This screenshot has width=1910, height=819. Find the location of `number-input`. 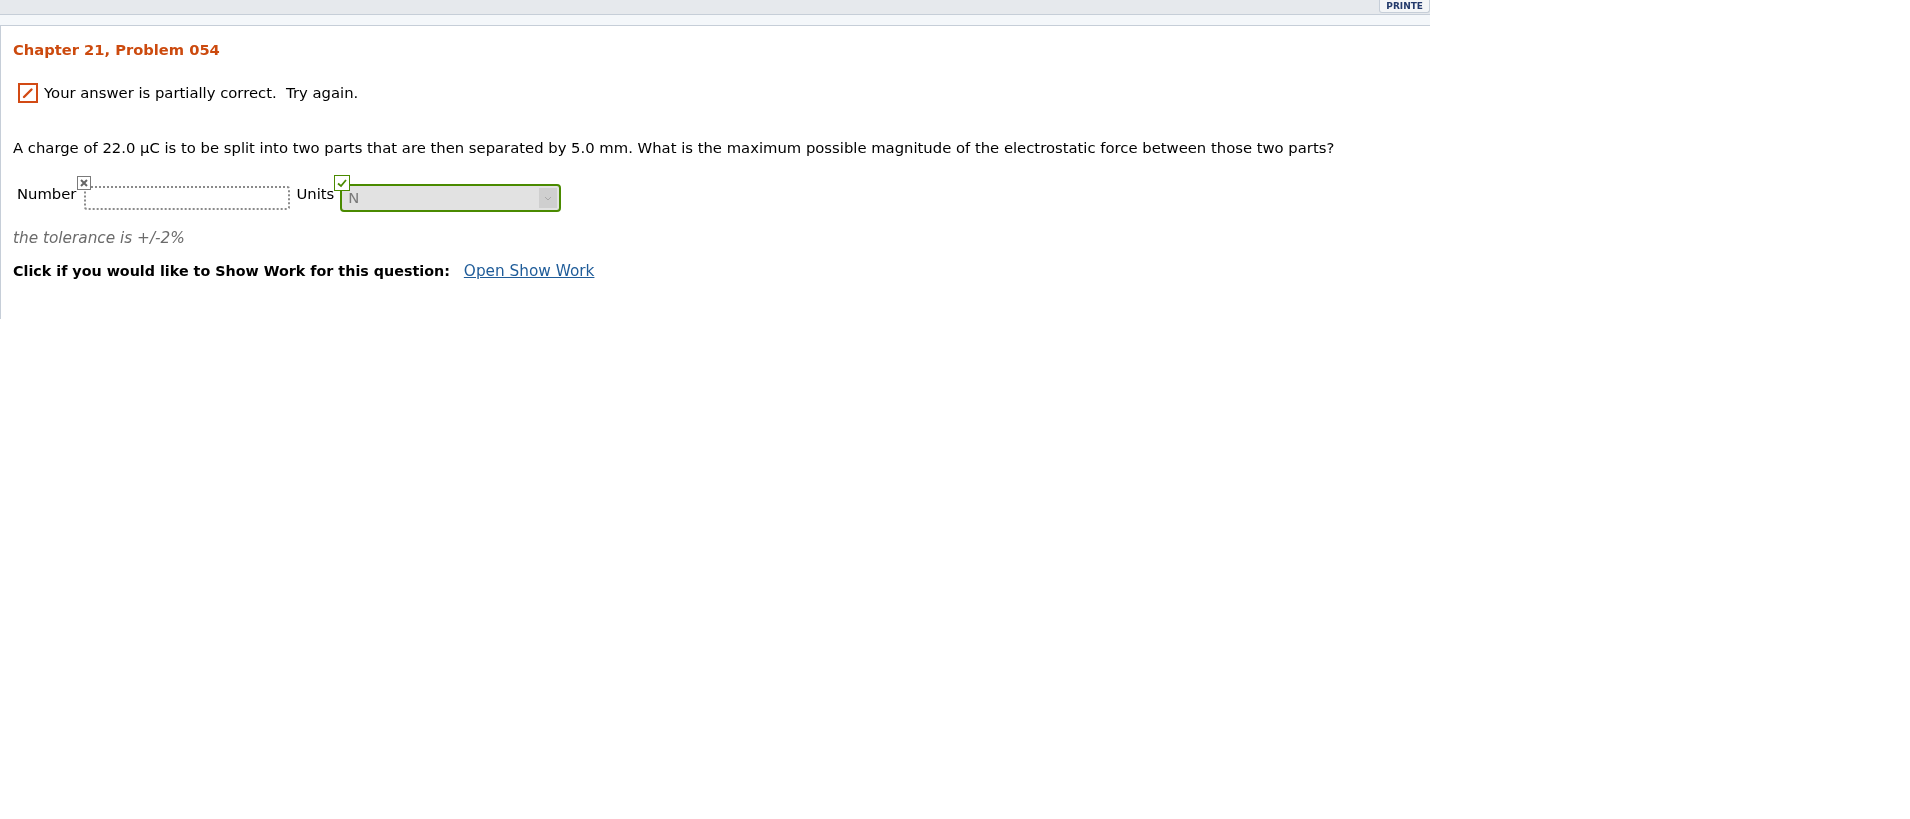

number-input is located at coordinates (187, 197).